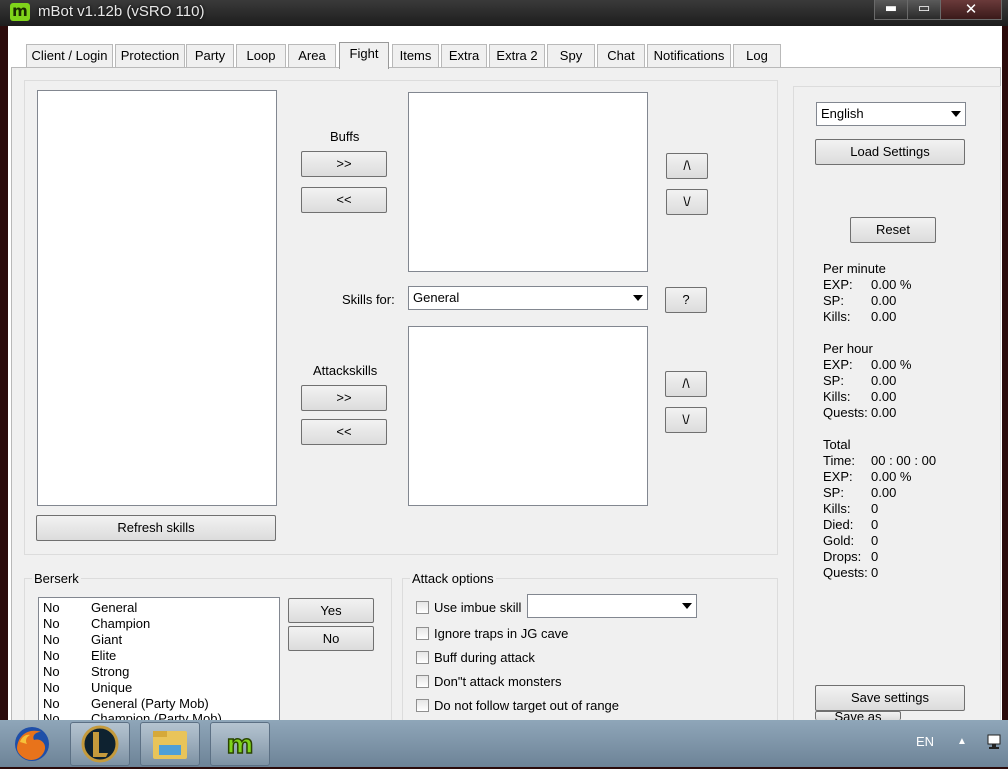 The height and width of the screenshot is (769, 1008). What do you see at coordinates (104, 655) in the screenshot?
I see `berserk-row-name: Elite` at bounding box center [104, 655].